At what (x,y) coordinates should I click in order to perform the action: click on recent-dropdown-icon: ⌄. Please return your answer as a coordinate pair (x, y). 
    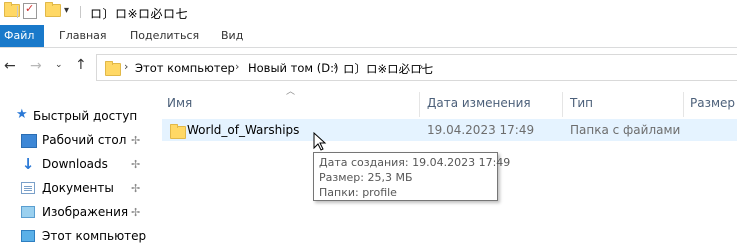
    Looking at the image, I should click on (59, 65).